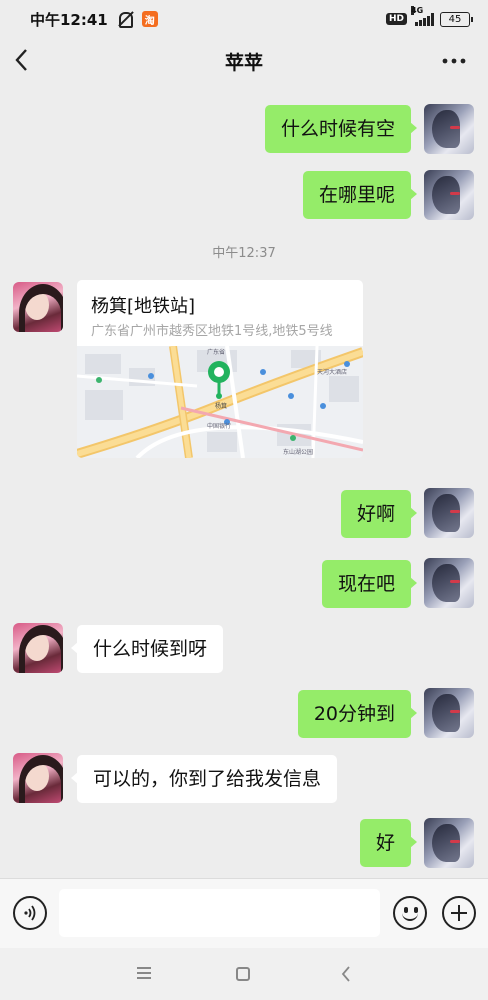 Image resolution: width=488 pixels, height=1000 pixels. I want to click on message-bubble: 什么时候有空, so click(341, 129).